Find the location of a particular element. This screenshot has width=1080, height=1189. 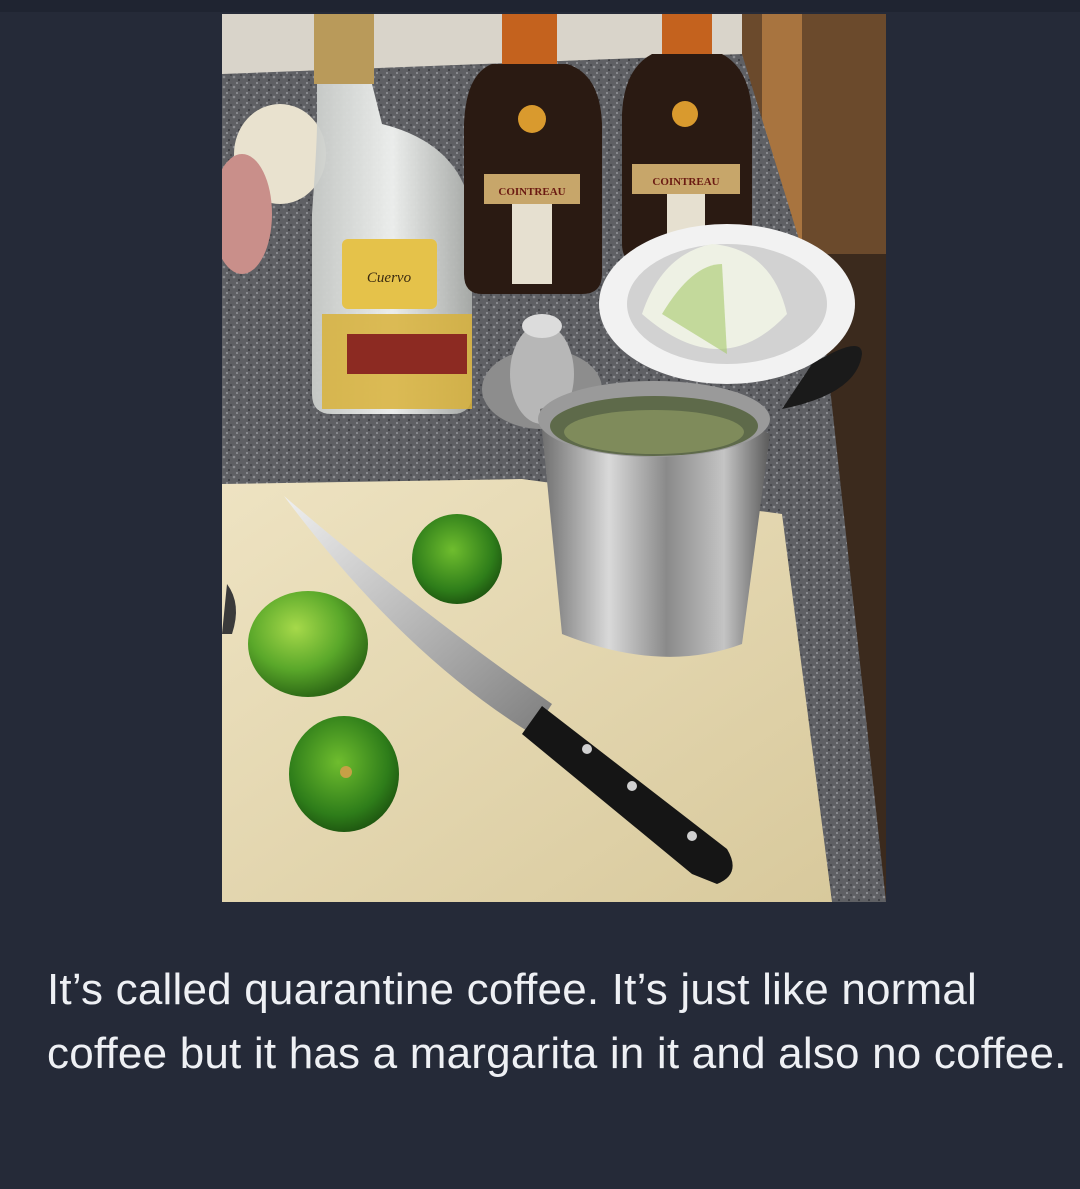

lime-top is located at coordinates (457, 559).